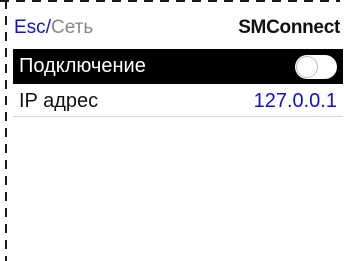  Describe the element at coordinates (72, 27) in the screenshot. I see `breadcrumb-current: Сеть` at that location.